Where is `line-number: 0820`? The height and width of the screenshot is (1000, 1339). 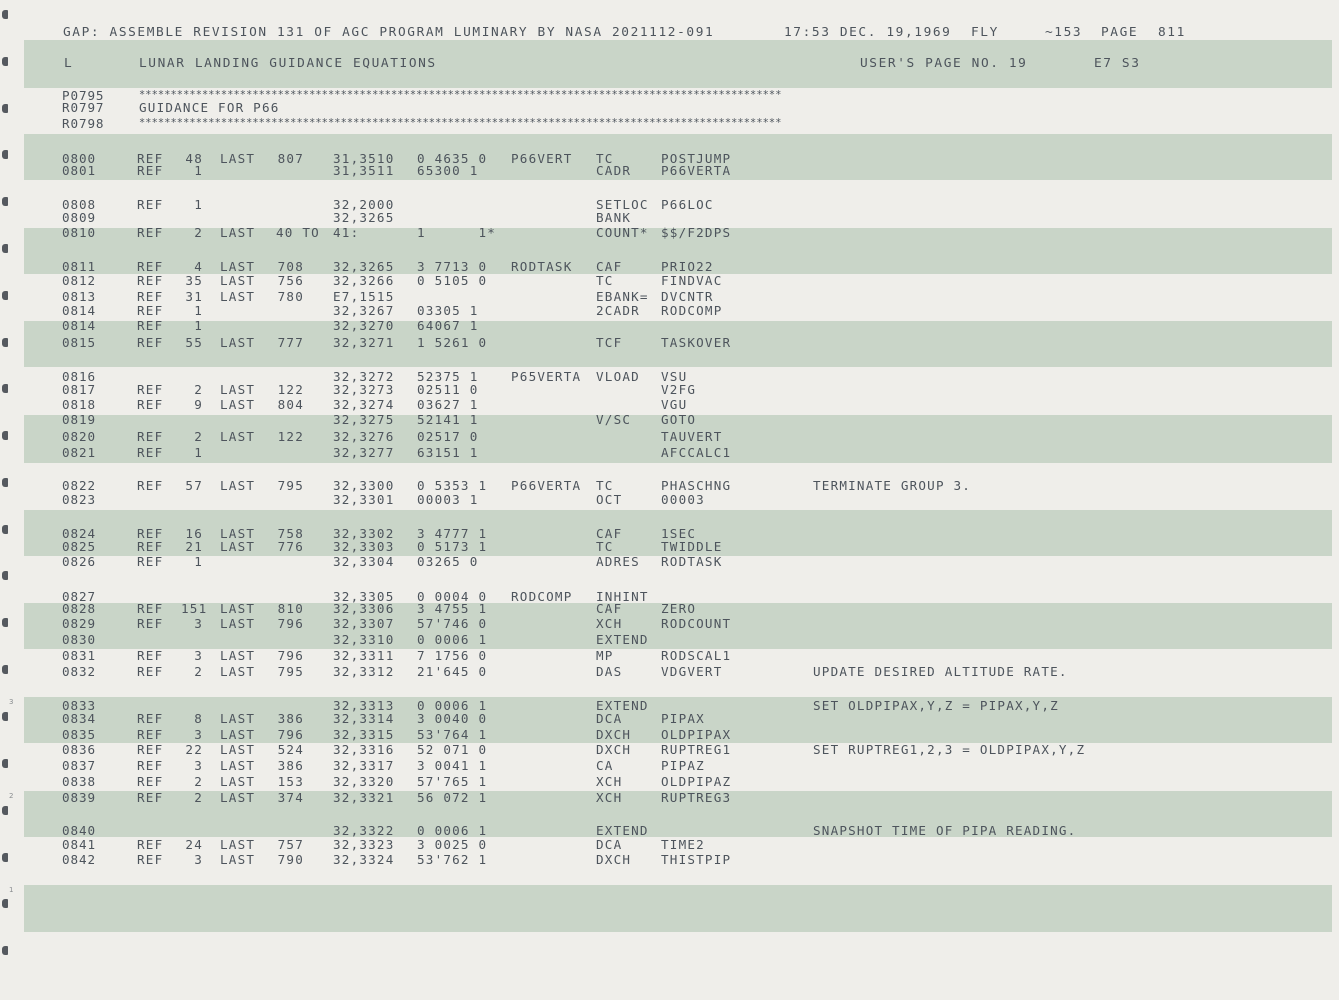
line-number: 0820 is located at coordinates (79, 436).